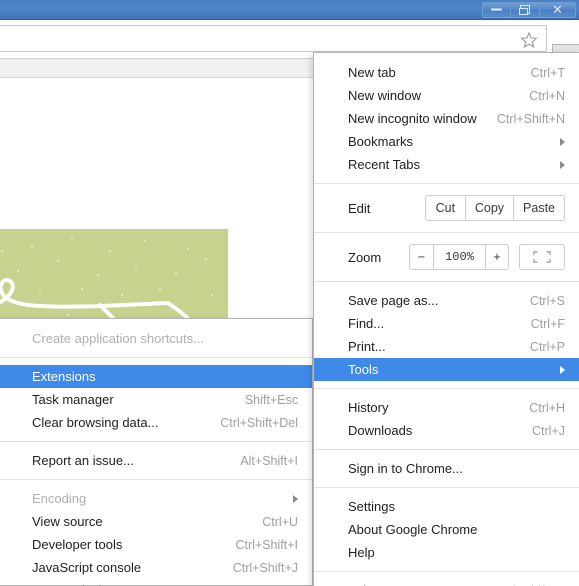 Image resolution: width=579 pixels, height=586 pixels. I want to click on menu-item-javascript-console: JavaScript console Ctrl+Shift+J, so click(156, 567).